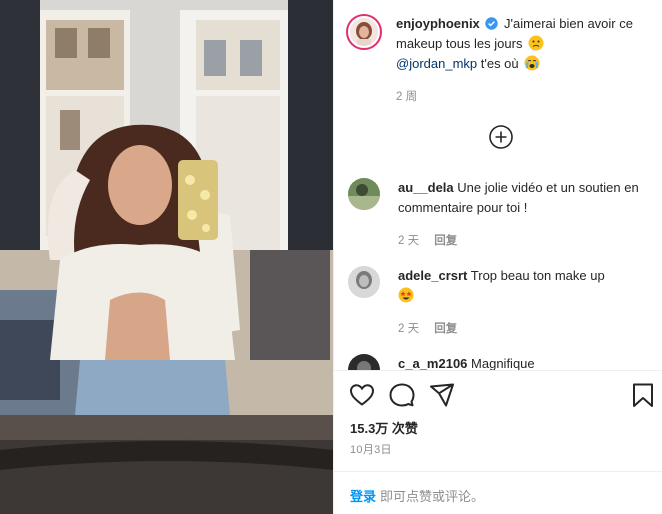 This screenshot has width=662, height=514. I want to click on bookmark-icon, so click(643, 395).